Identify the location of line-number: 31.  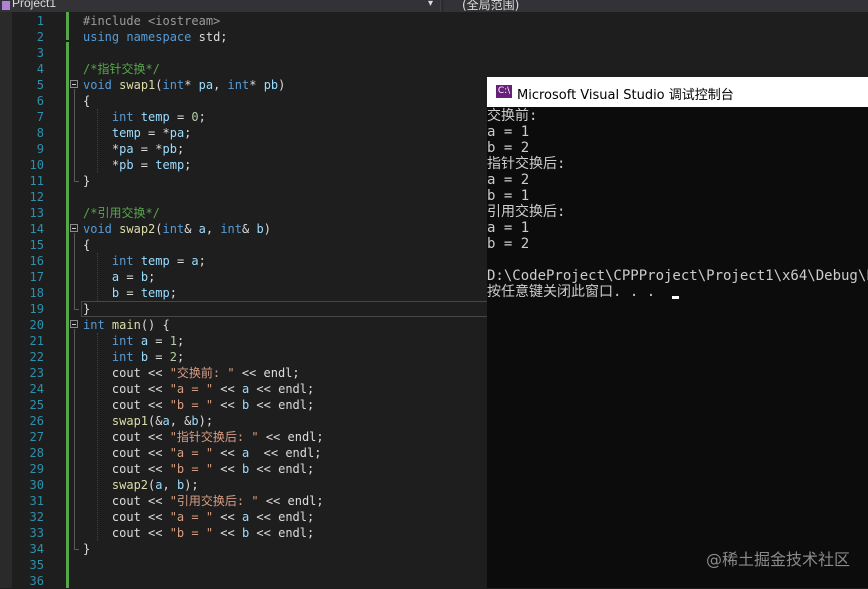
(36, 501).